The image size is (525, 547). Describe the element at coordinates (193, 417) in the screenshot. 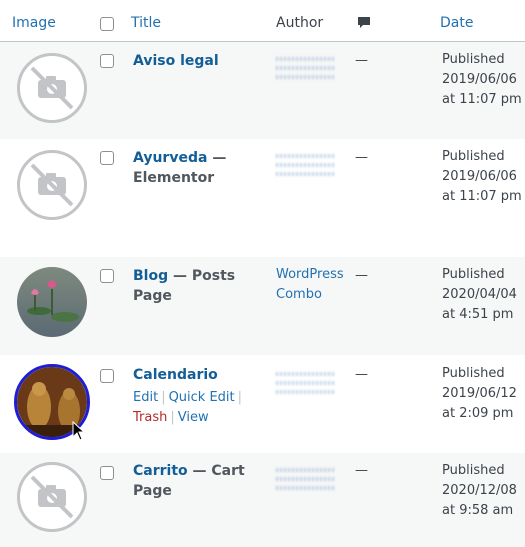

I see `view-link: View` at that location.